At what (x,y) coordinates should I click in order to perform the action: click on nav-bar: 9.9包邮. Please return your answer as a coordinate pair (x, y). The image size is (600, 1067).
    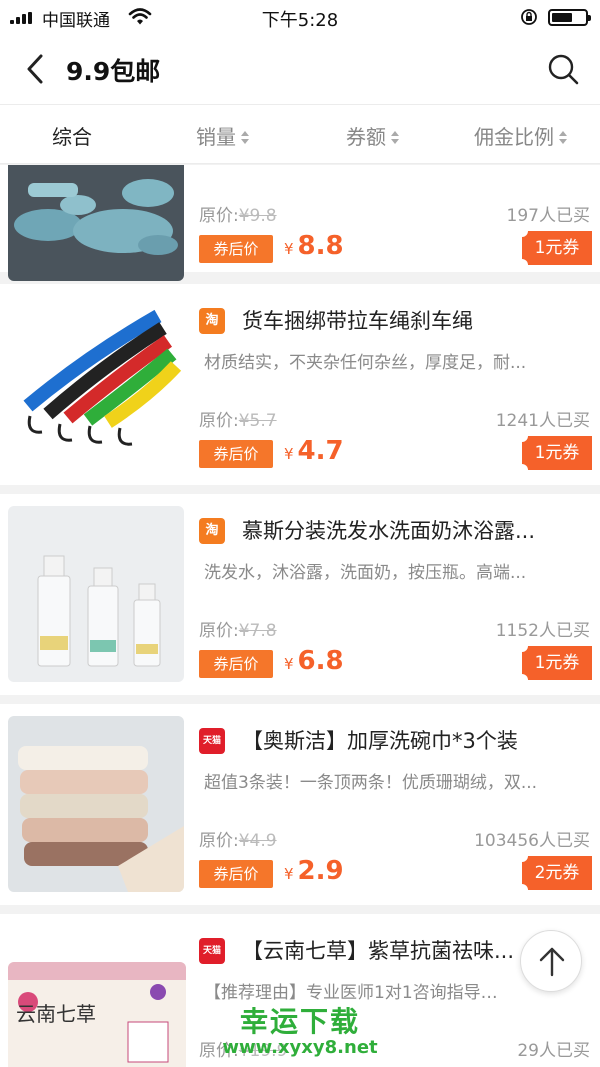
    Looking at the image, I should click on (300, 69).